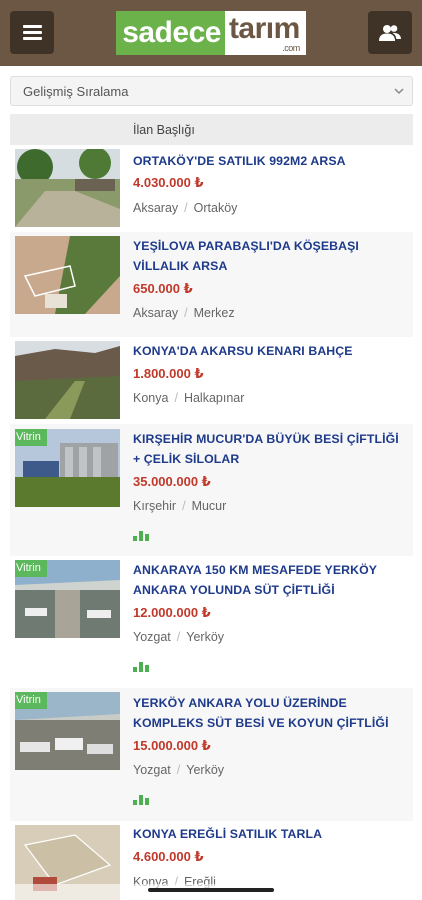 This screenshot has height=900, width=422. I want to click on site-logo: sadece tarım .com, so click(211, 33).